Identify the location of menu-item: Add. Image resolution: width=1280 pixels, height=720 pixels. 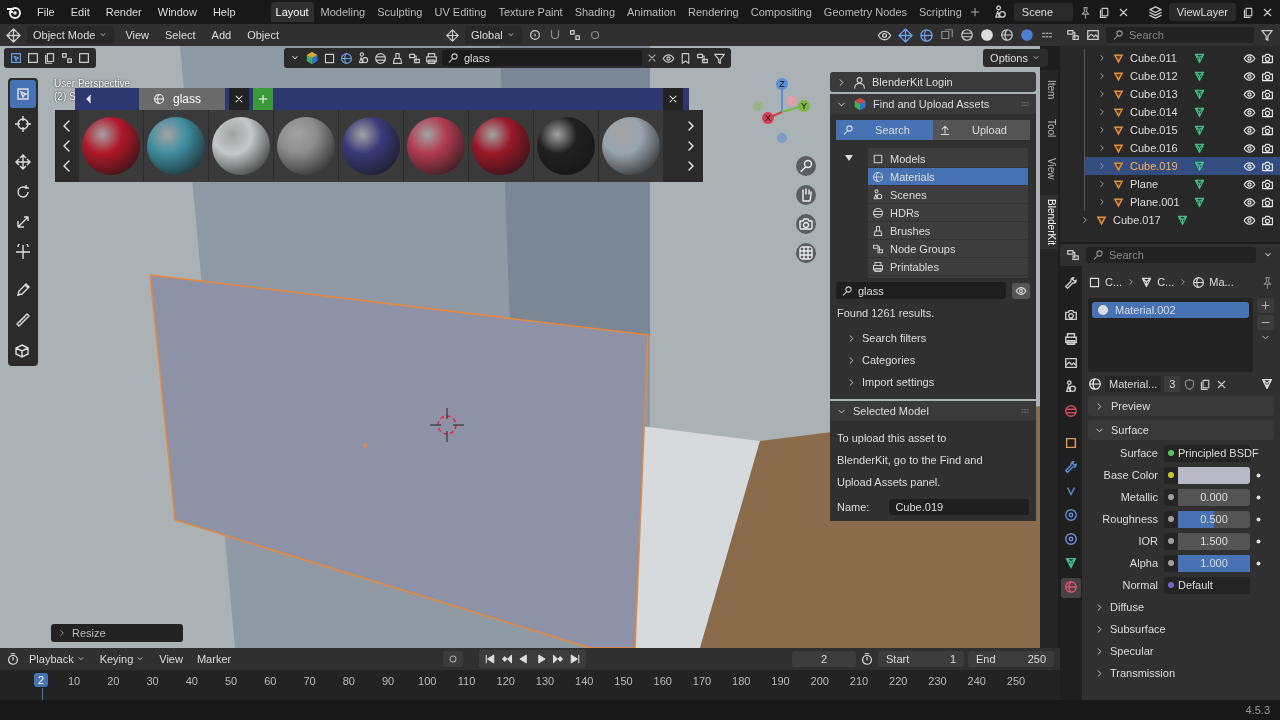
(221, 35).